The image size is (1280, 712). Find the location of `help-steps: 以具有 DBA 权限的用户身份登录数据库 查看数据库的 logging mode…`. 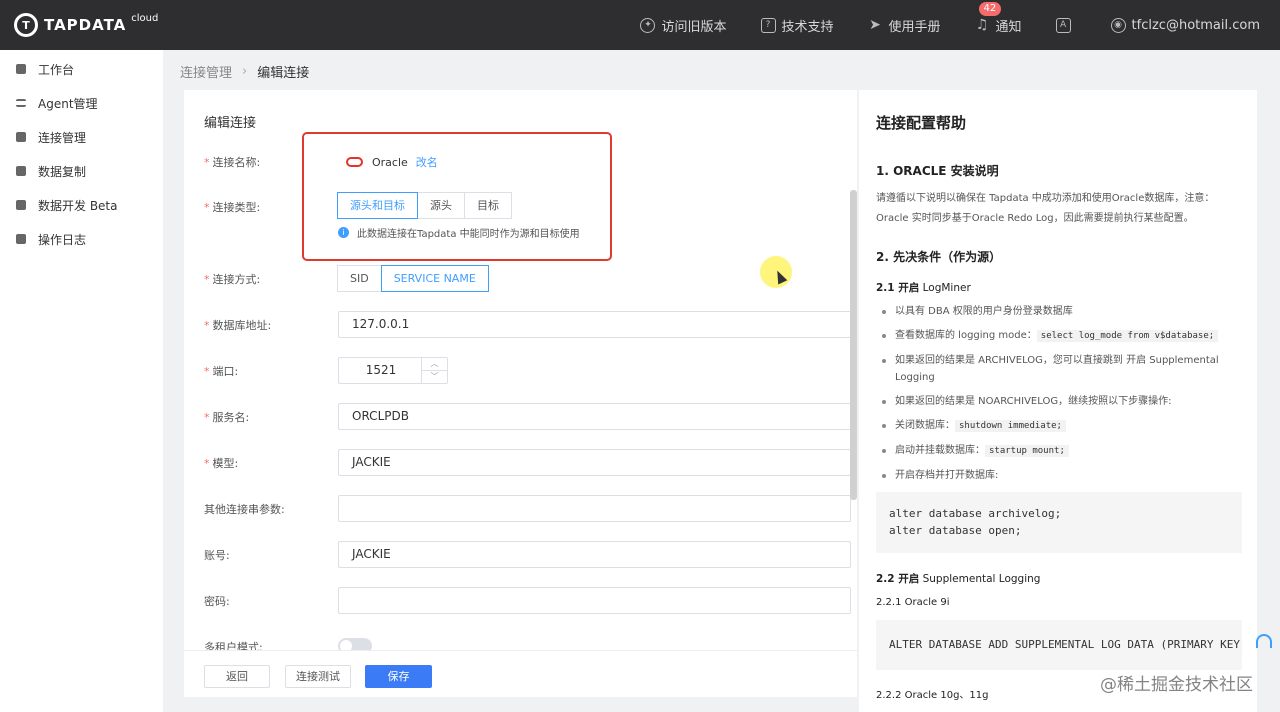

help-steps: 以具有 DBA 权限的用户身份登录数据库 查看数据库的 logging mode… is located at coordinates (1061, 397).